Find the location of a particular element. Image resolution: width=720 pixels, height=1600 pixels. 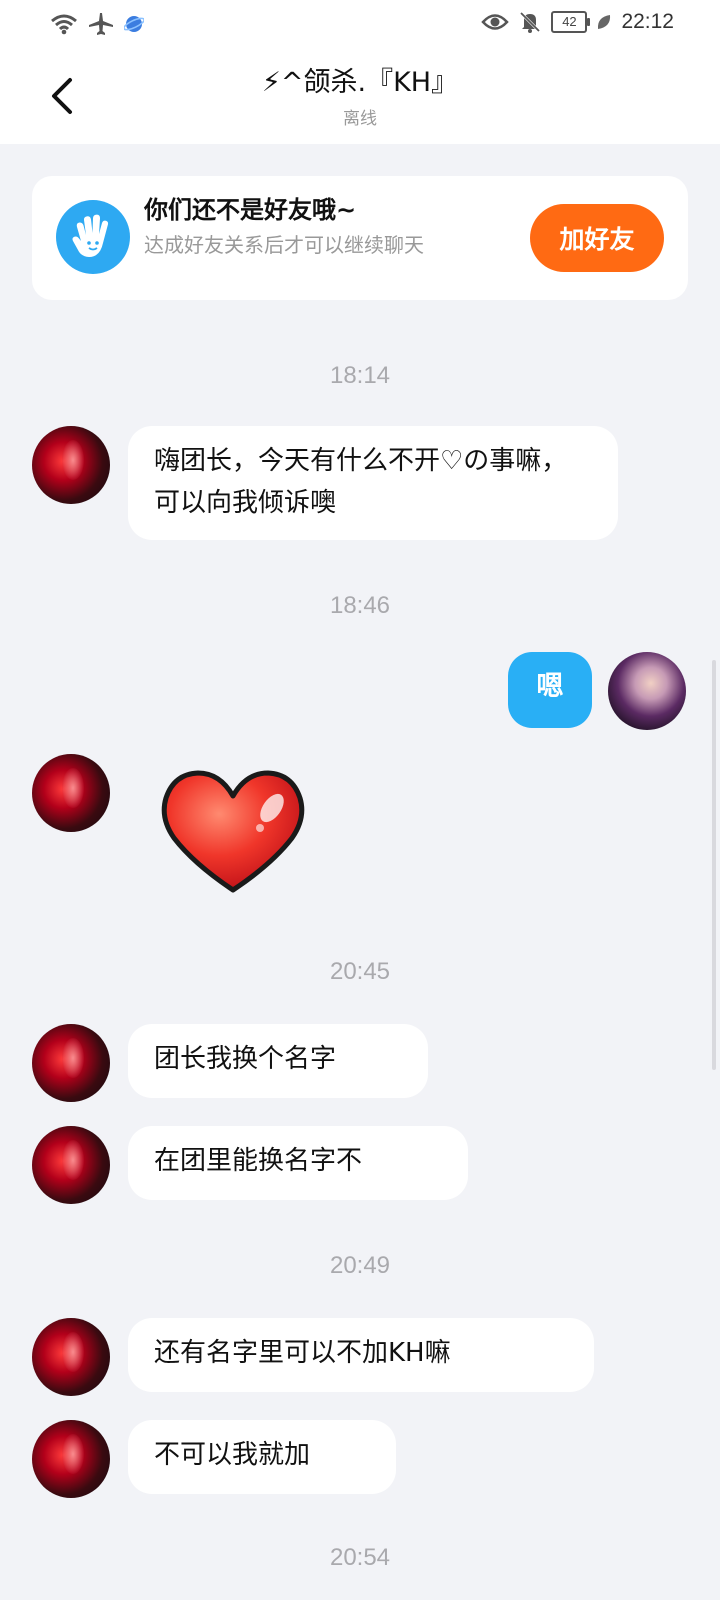

wifi-icon is located at coordinates (64, 24).